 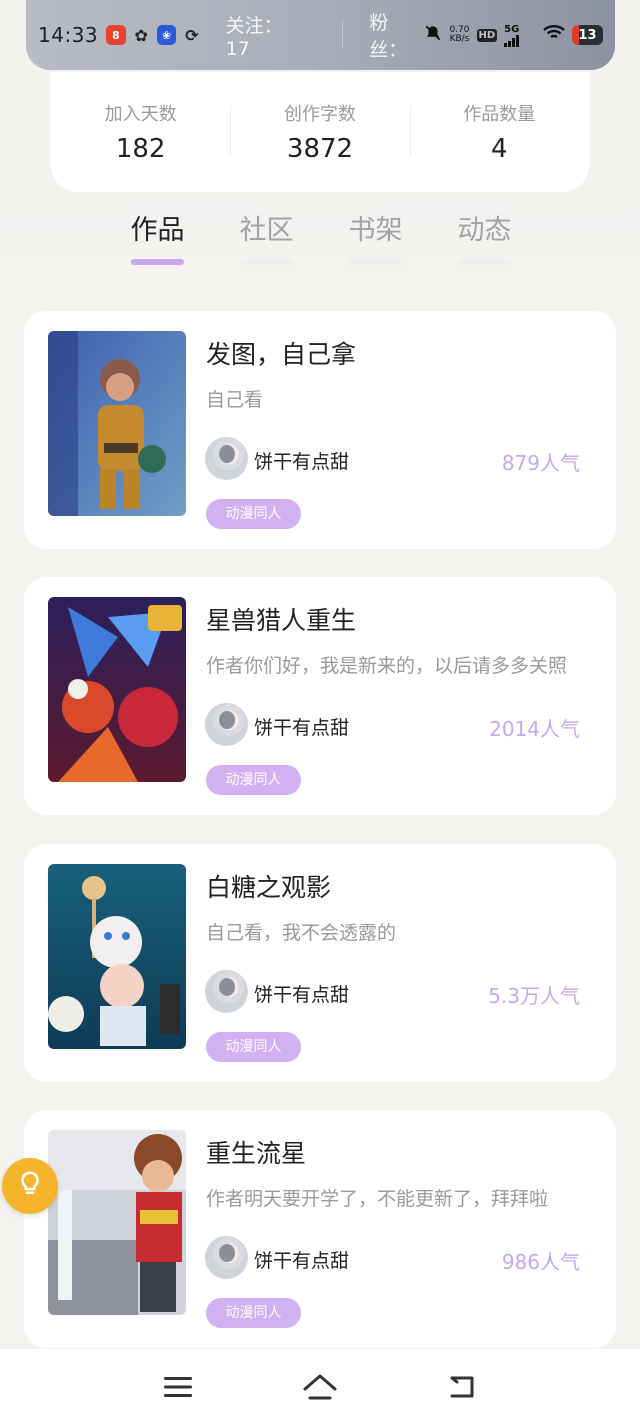 What do you see at coordinates (387, 666) in the screenshot?
I see `work-description: 作者你们好，我是新来的，以后请多多关照` at bounding box center [387, 666].